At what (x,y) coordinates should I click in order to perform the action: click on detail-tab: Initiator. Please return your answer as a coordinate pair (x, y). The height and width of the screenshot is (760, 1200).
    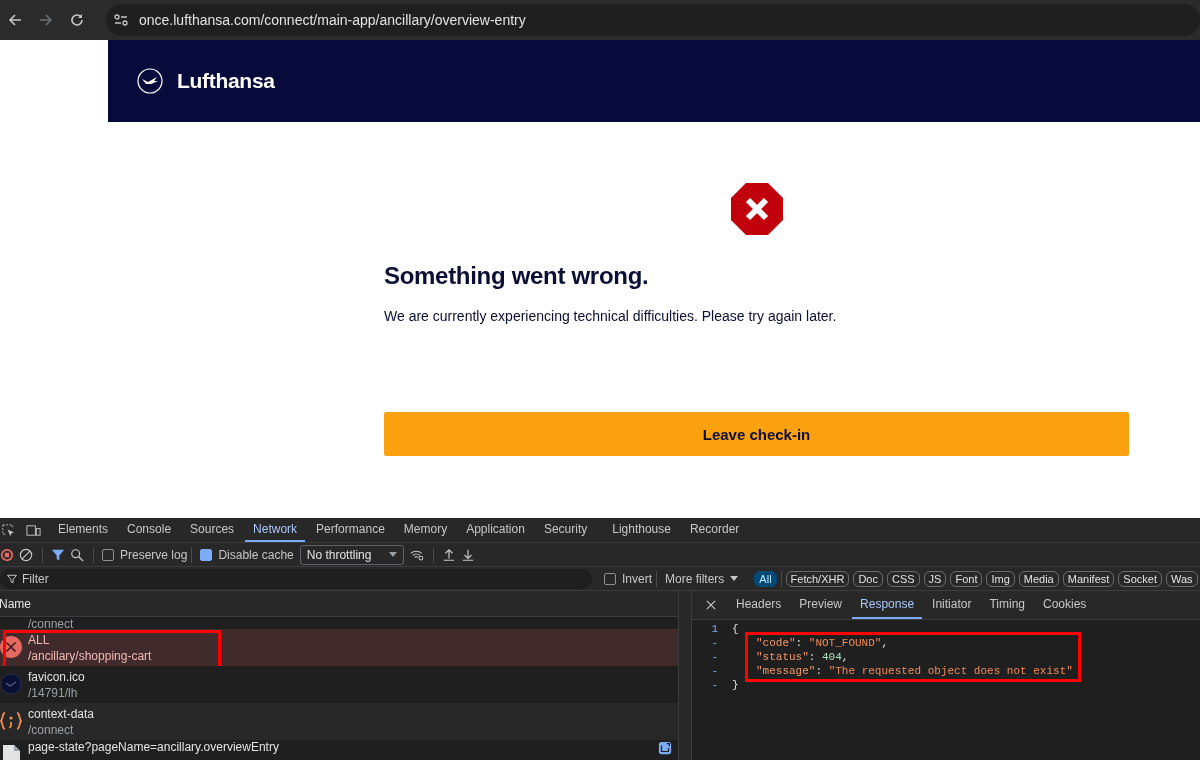
    Looking at the image, I should click on (952, 605).